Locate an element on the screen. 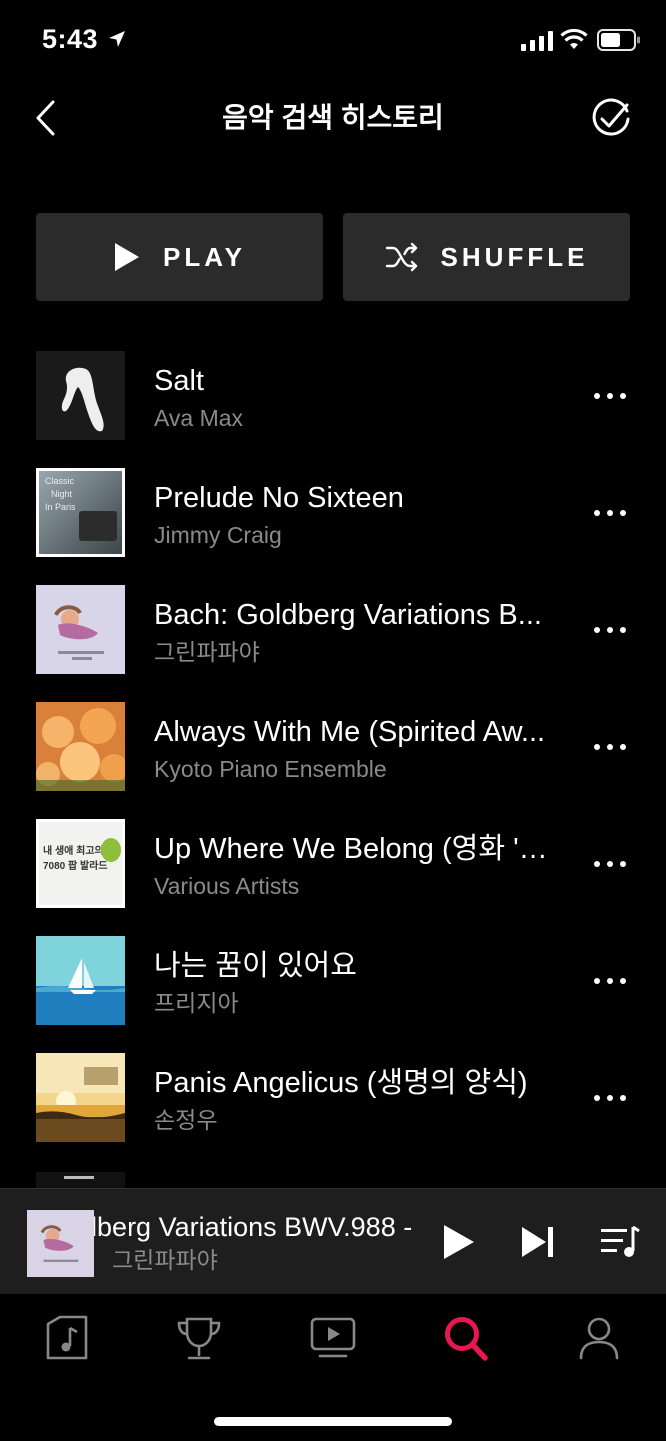  play-icon is located at coordinates (127, 257).